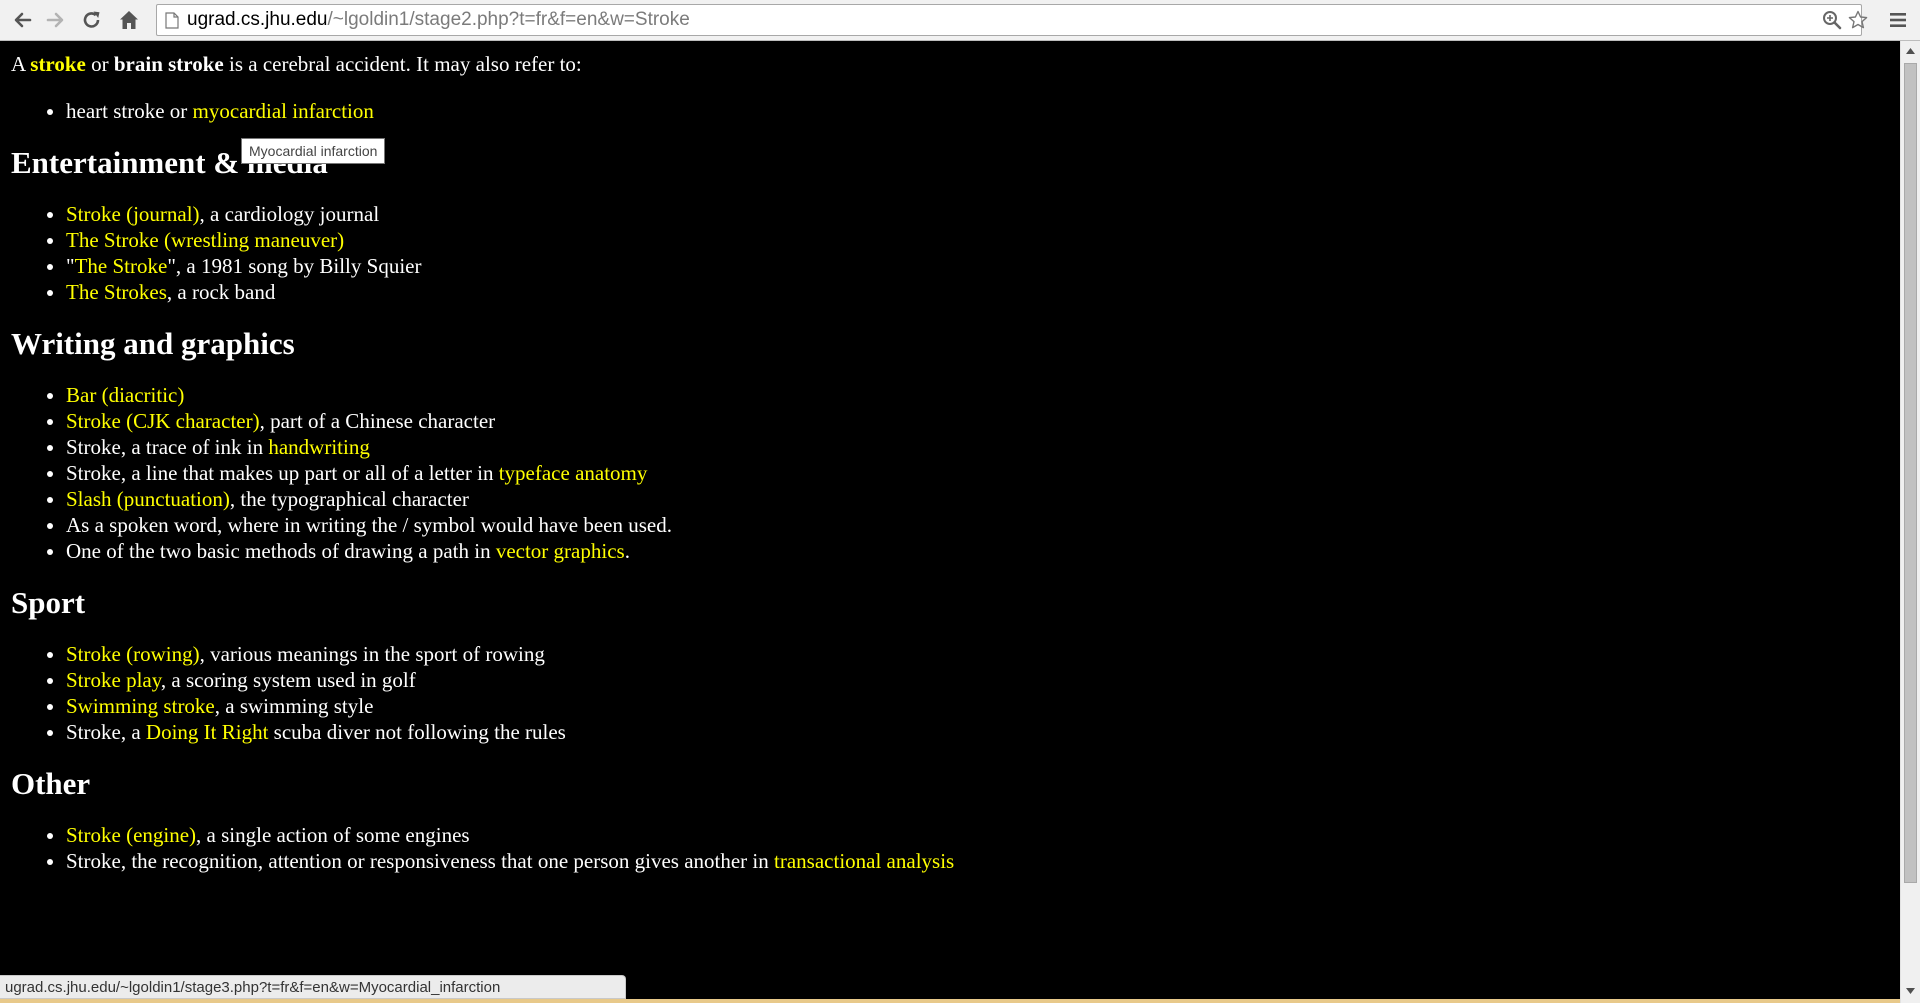 This screenshot has width=1920, height=1003. Describe the element at coordinates (207, 732) in the screenshot. I see `item-link: Doing It Right` at that location.